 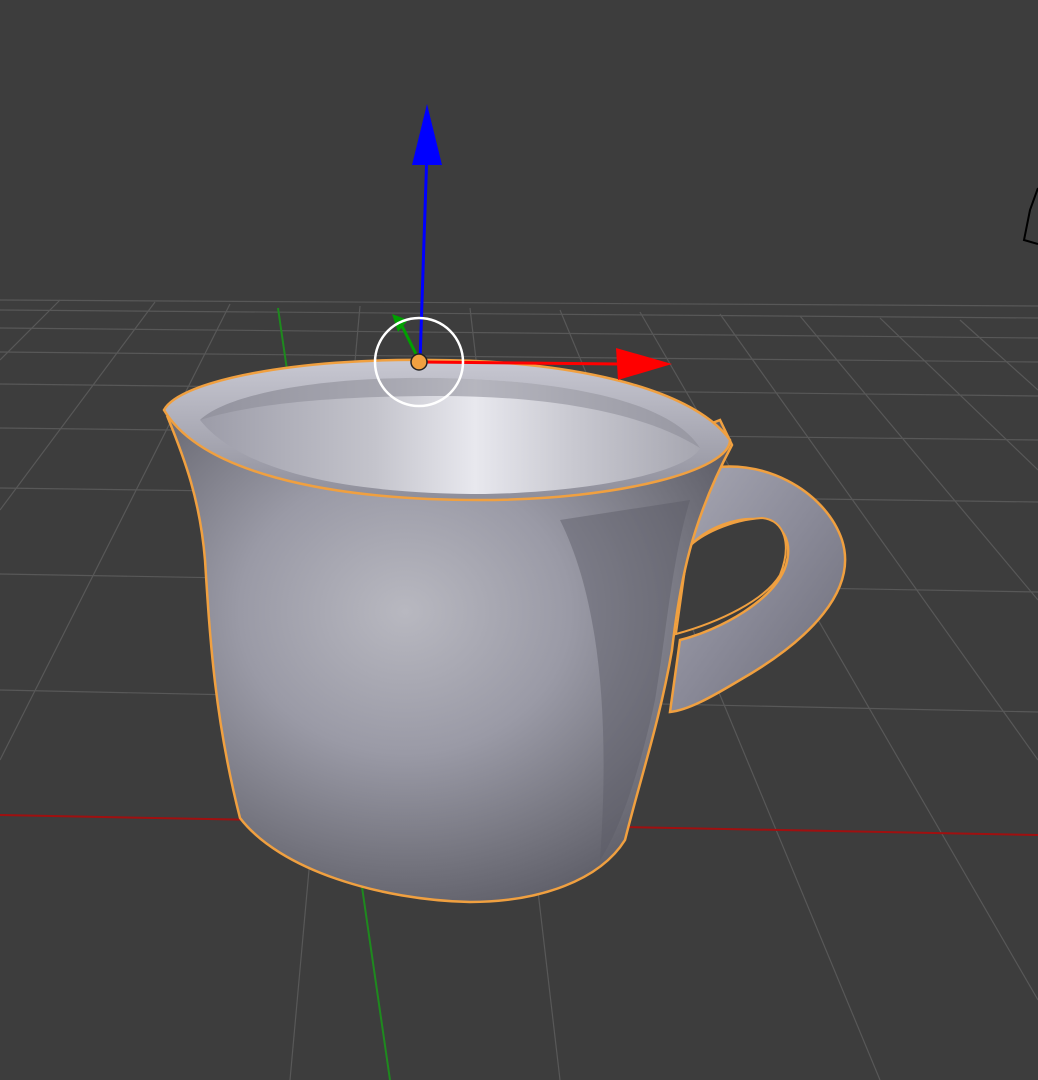 What do you see at coordinates (419, 362) in the screenshot?
I see `object-origin-dot` at bounding box center [419, 362].